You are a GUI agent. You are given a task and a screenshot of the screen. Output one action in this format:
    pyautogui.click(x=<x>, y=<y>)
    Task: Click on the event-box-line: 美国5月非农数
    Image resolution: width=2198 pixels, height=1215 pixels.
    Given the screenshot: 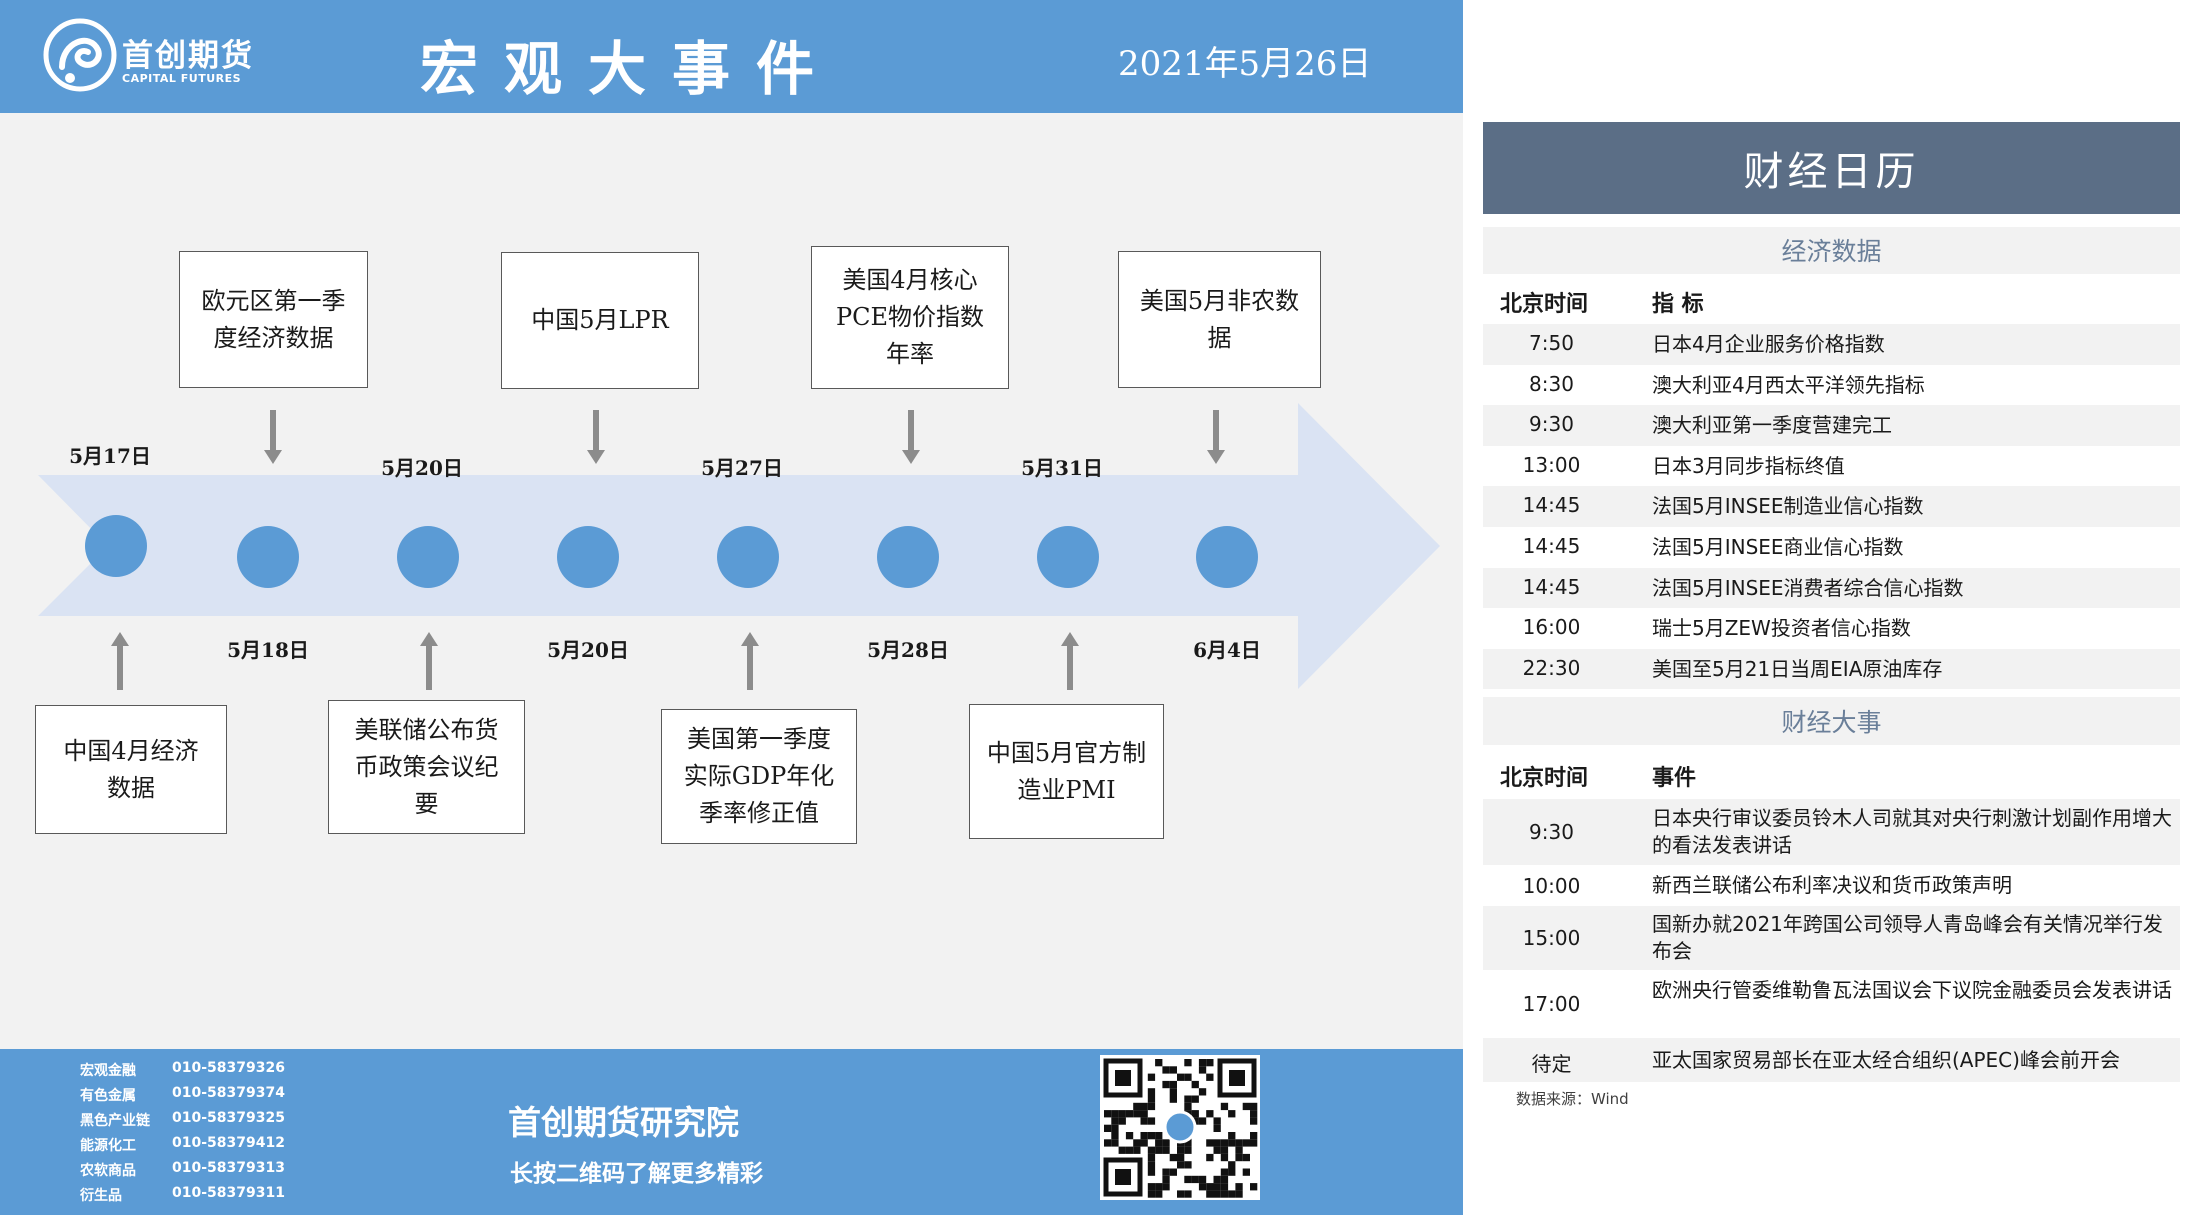 What is the action you would take?
    pyautogui.click(x=1219, y=300)
    